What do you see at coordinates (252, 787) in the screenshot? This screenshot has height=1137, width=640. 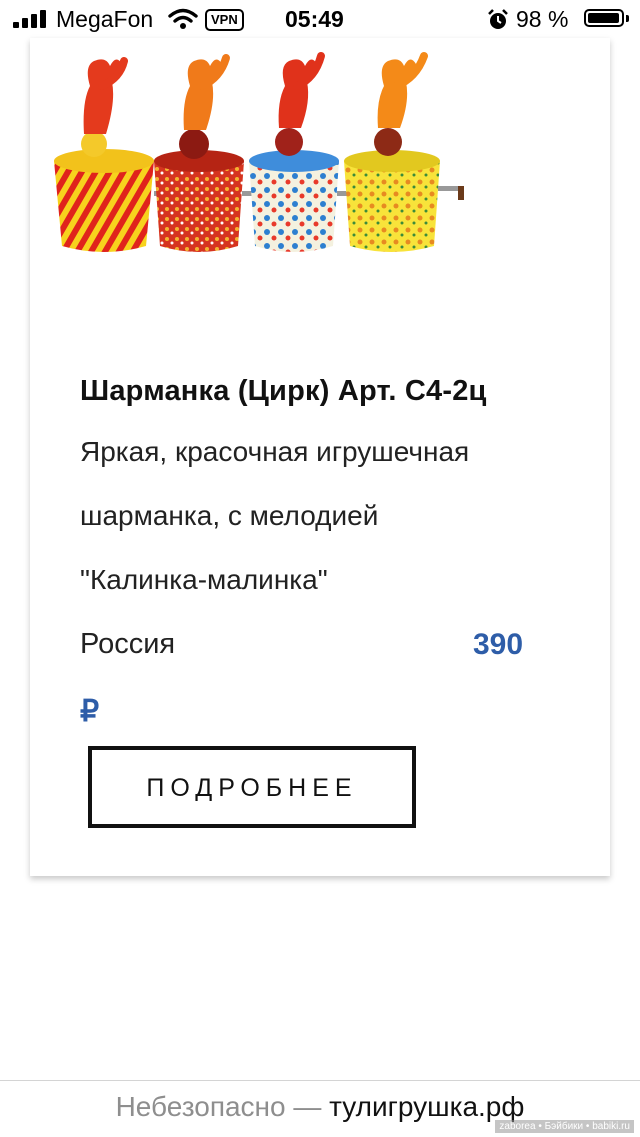 I see `details-button: ПОДРОБНЕЕ` at bounding box center [252, 787].